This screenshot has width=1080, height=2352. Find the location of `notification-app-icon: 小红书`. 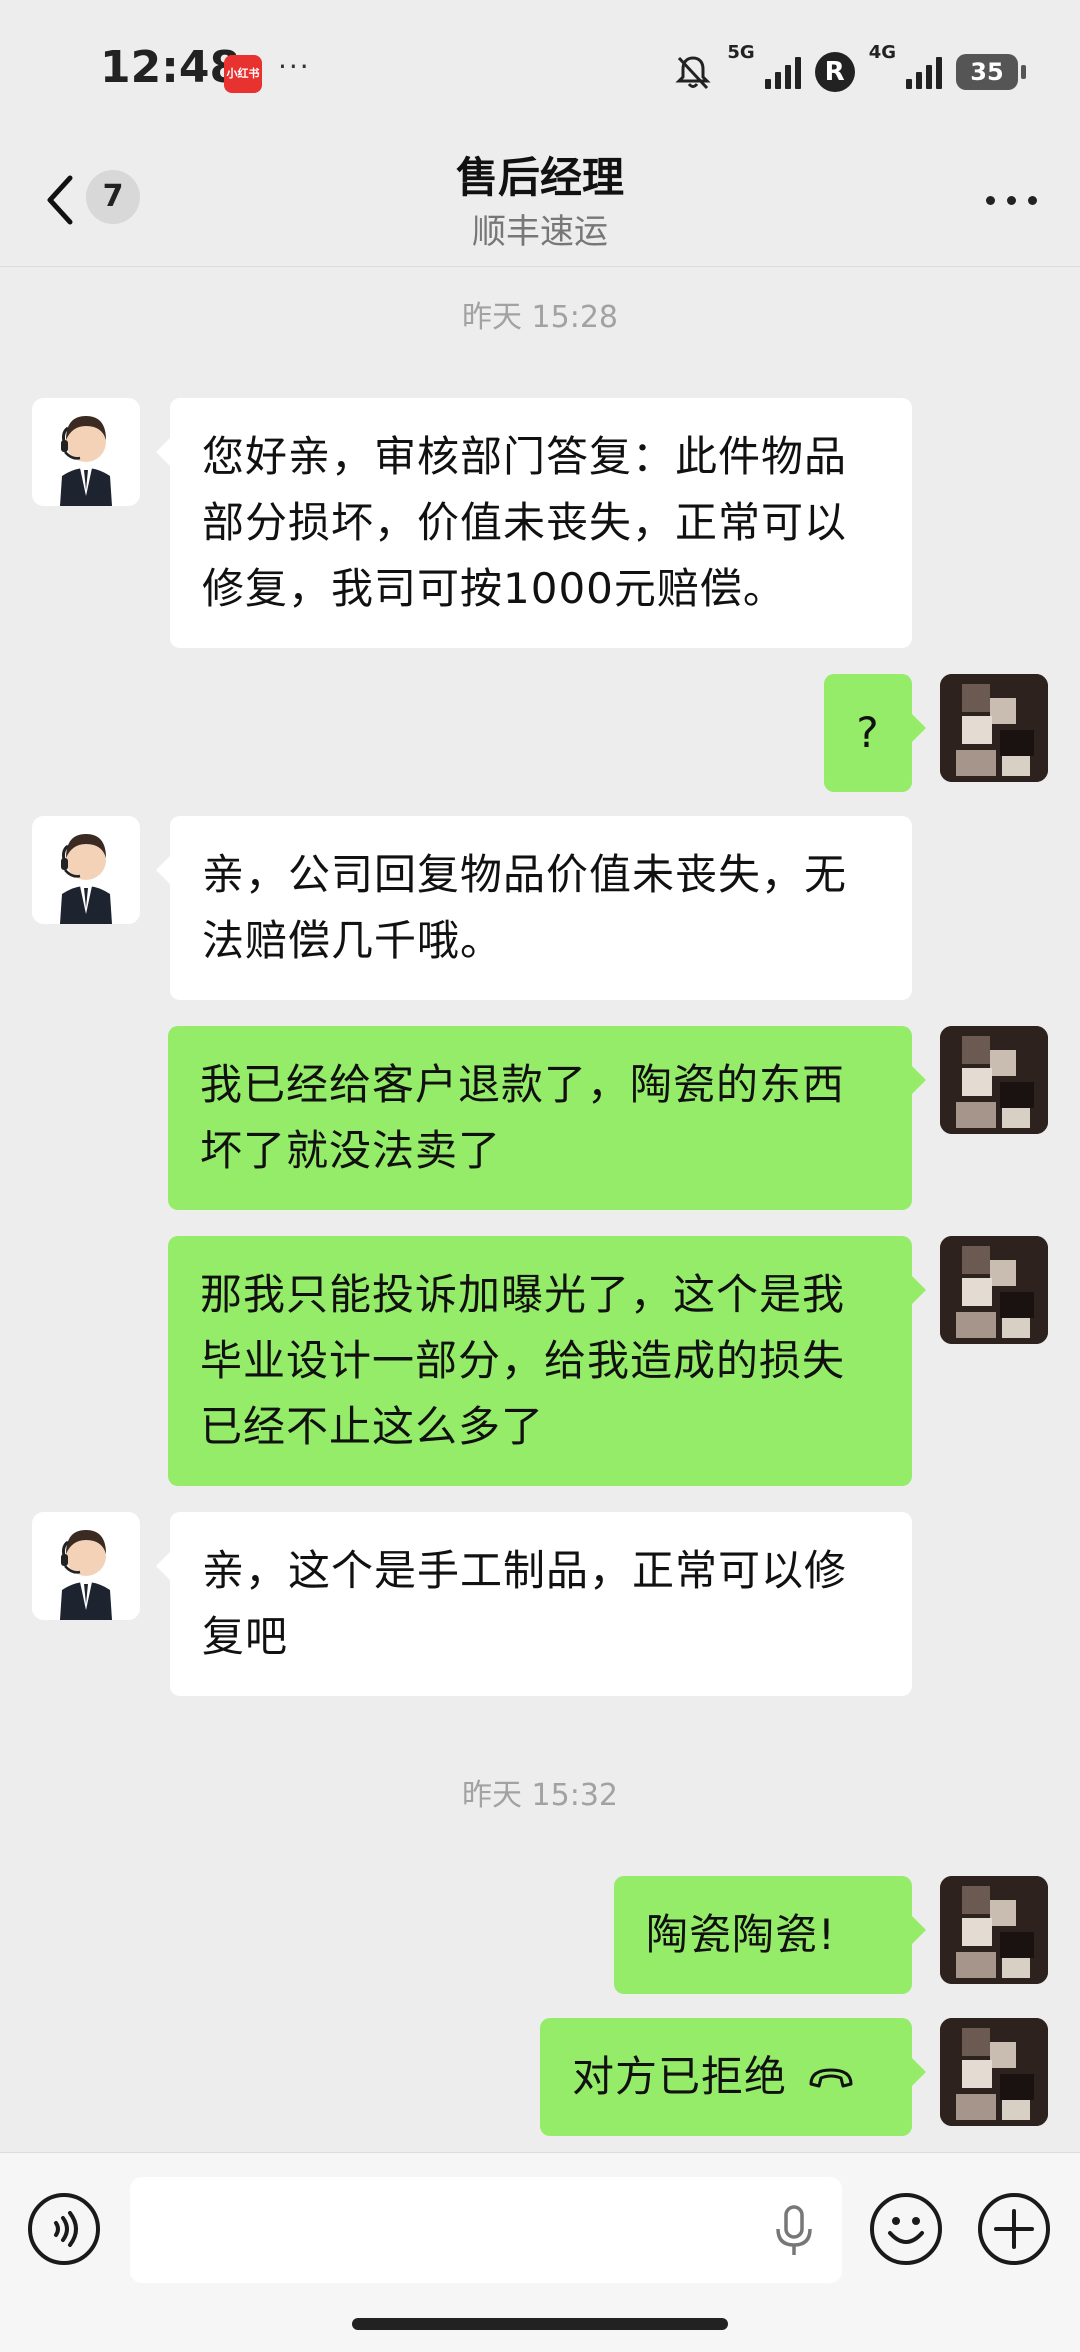

notification-app-icon: 小红书 is located at coordinates (243, 74).